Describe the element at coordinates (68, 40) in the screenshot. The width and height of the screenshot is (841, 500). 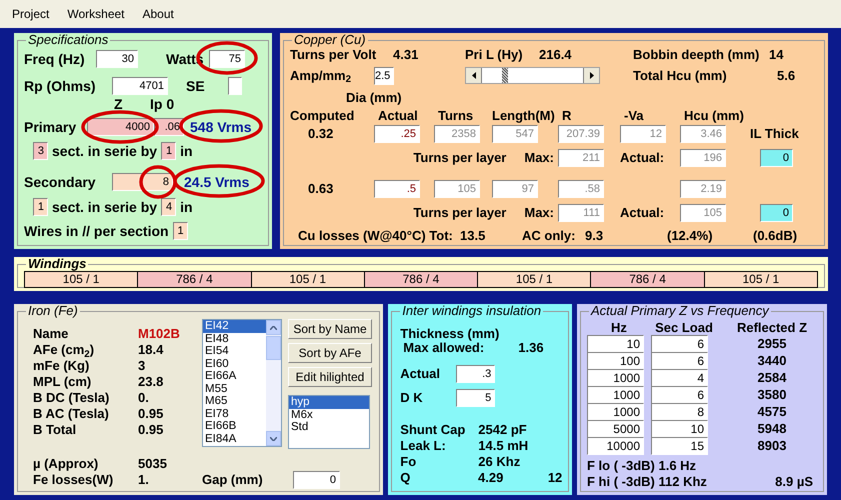
I see `panel-title: Specifications` at that location.